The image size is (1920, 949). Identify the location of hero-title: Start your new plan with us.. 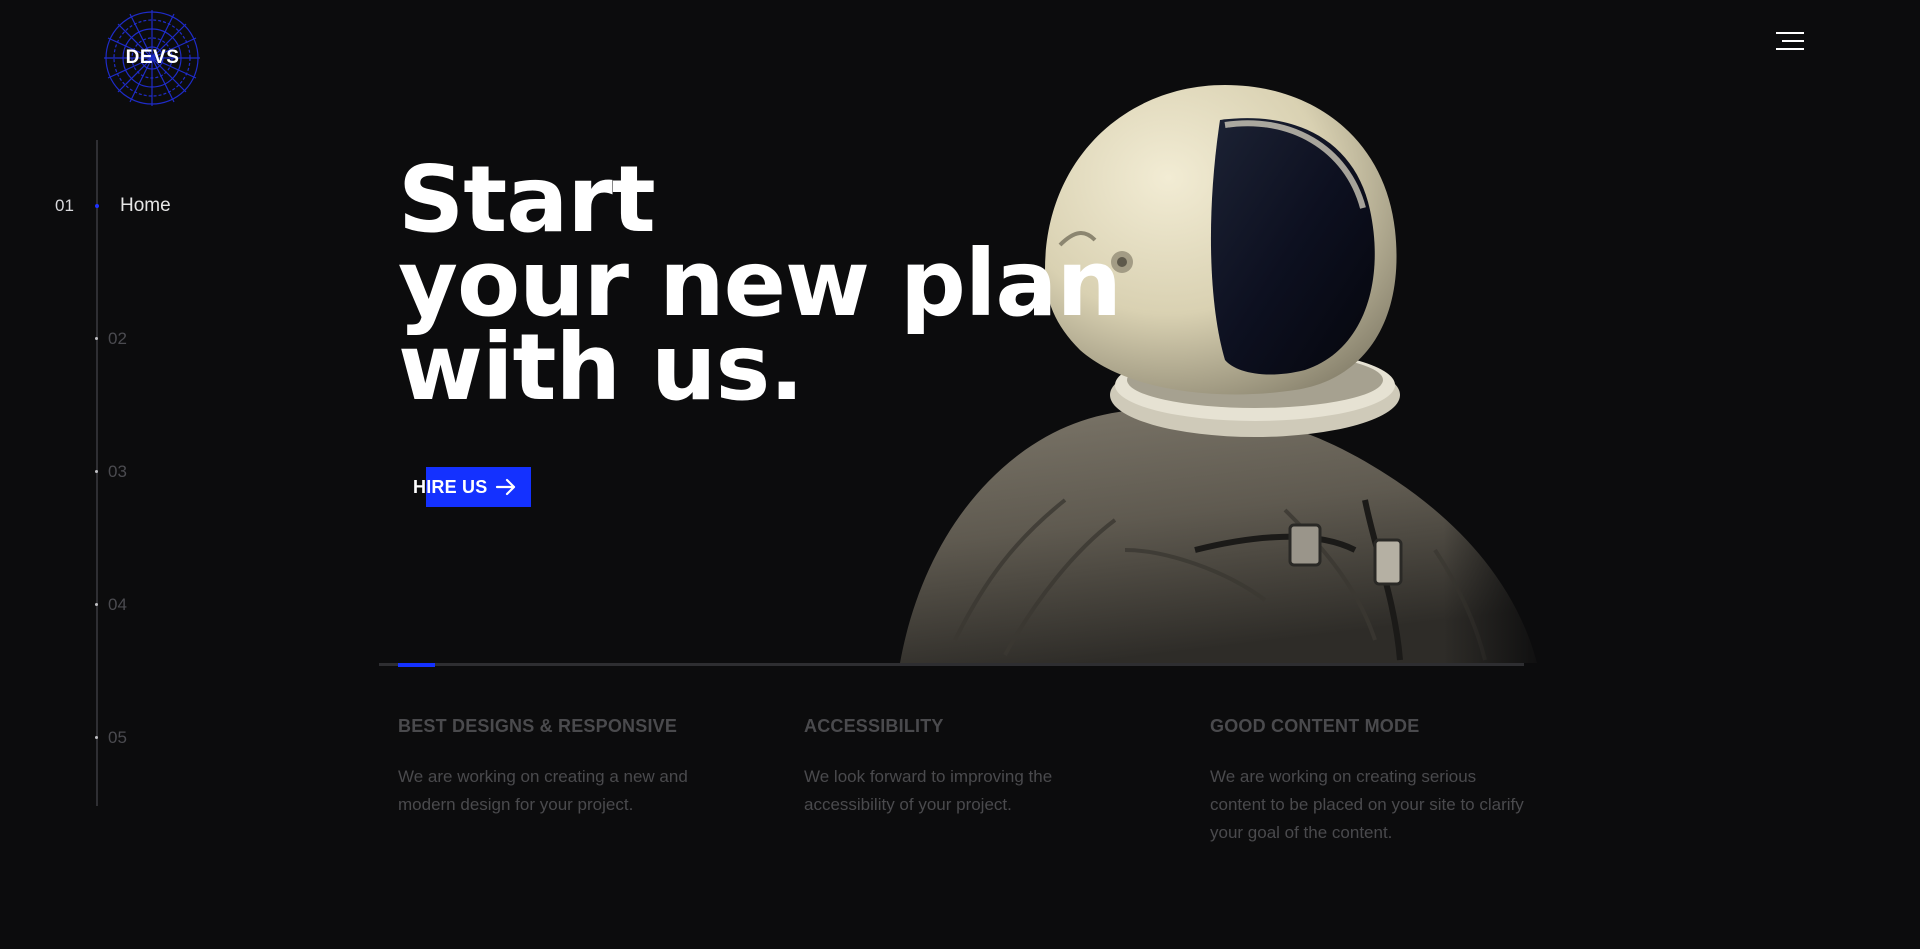
(760, 287).